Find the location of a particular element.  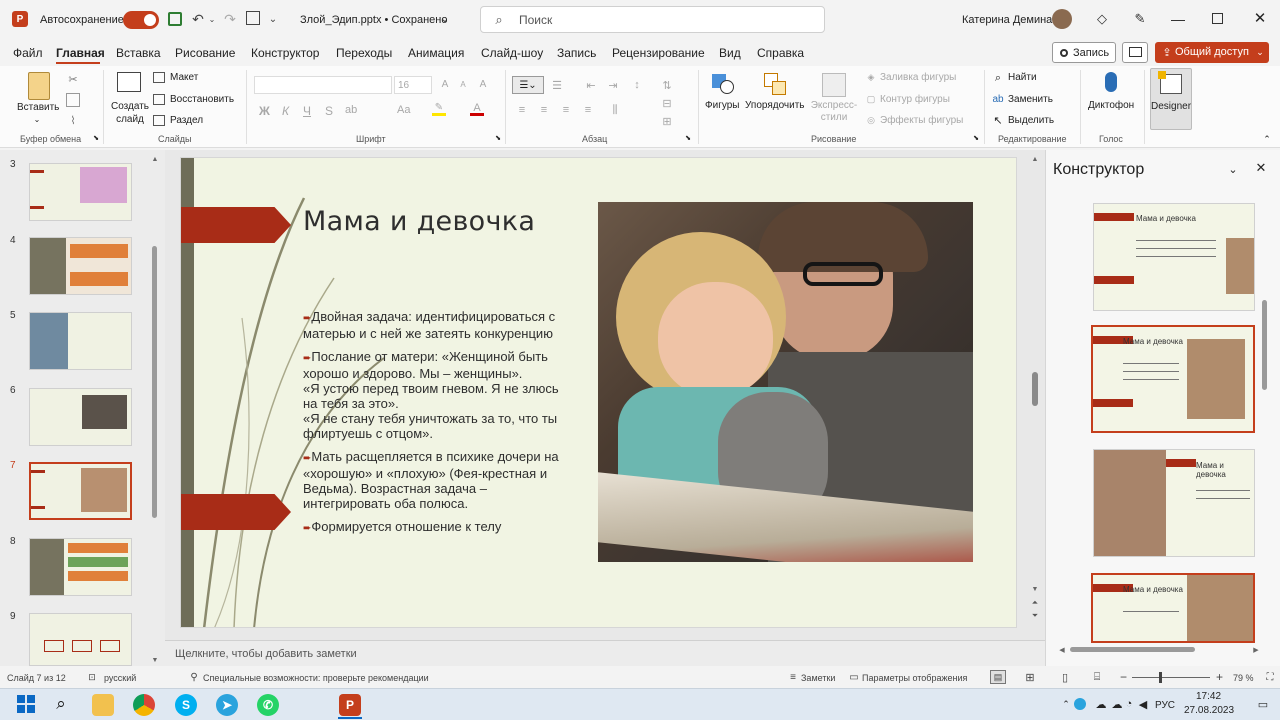

highlight-icon: ✎ is located at coordinates (439, 109).